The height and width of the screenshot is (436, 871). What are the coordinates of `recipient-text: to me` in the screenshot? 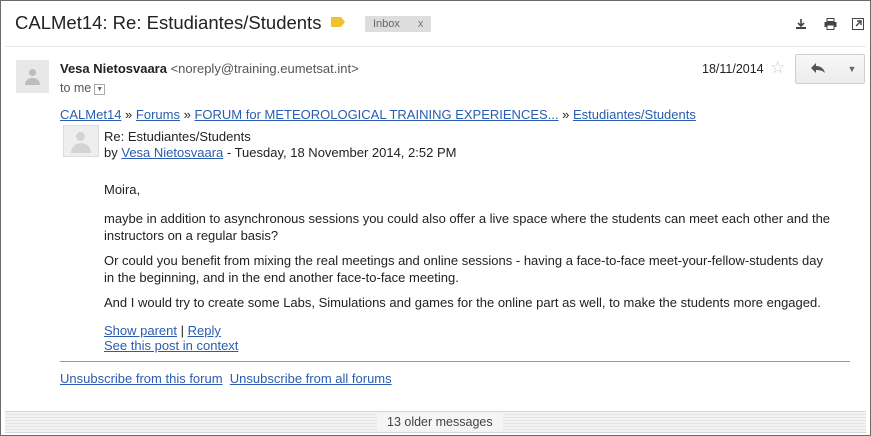 It's located at (76, 88).